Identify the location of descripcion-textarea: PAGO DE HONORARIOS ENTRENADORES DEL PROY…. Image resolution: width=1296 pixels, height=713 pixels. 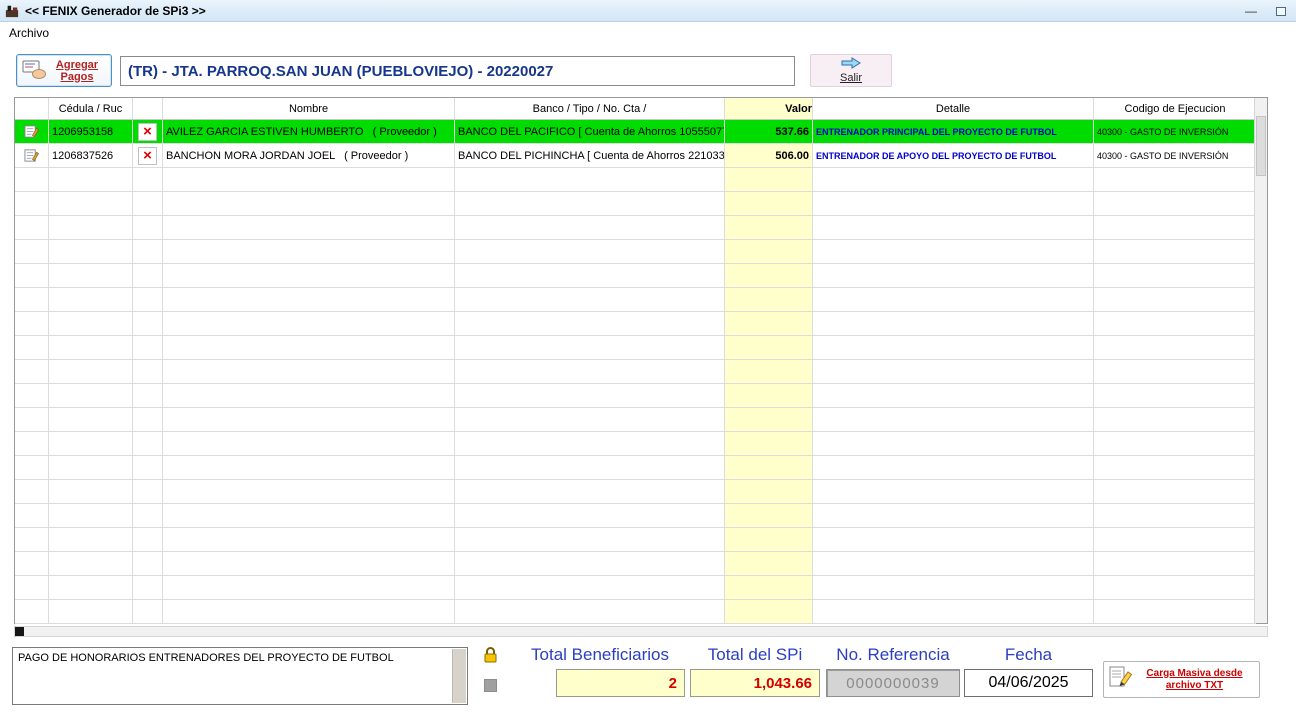
(240, 676).